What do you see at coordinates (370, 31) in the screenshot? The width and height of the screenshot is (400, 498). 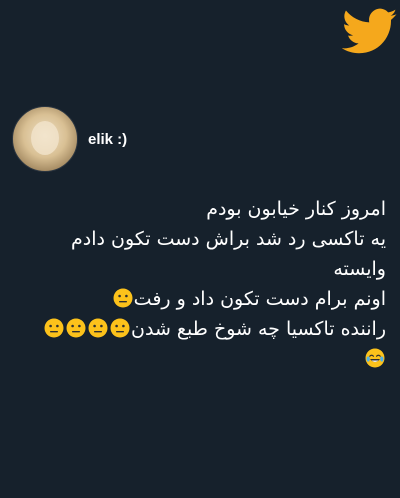 I see `twitter-bird-icon` at bounding box center [370, 31].